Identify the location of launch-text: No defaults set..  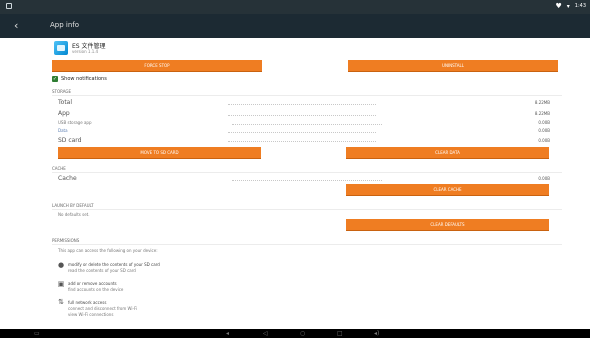
(74, 214).